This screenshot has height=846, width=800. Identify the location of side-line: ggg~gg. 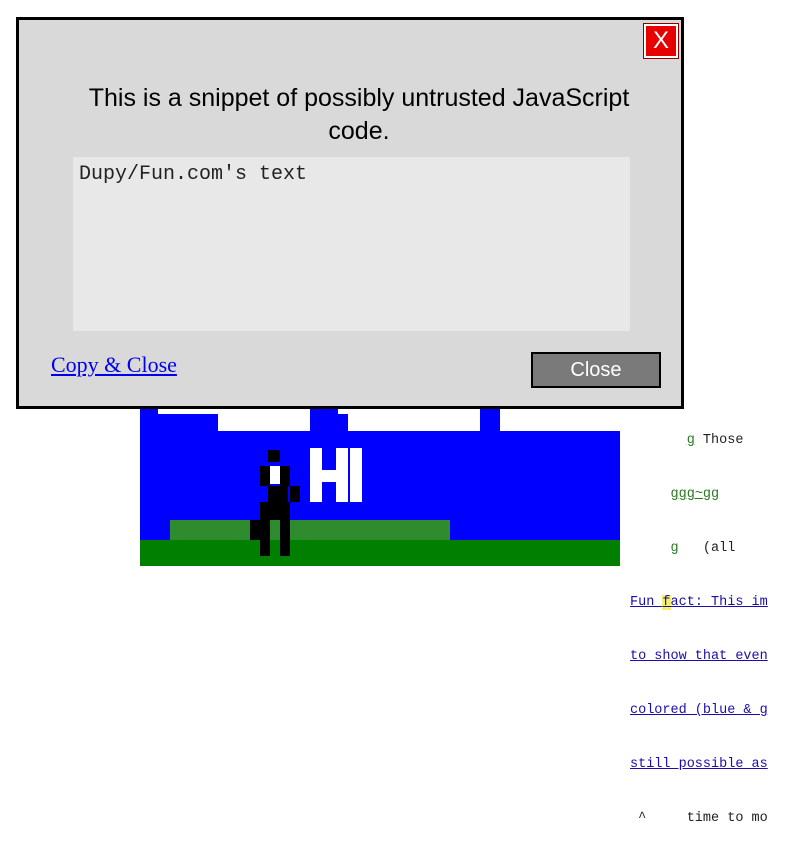
(715, 495).